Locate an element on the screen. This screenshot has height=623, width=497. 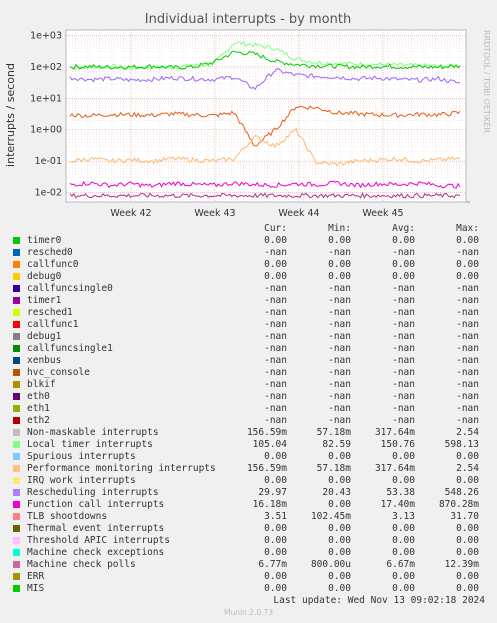
legend-min: 57.18m is located at coordinates (333, 468).